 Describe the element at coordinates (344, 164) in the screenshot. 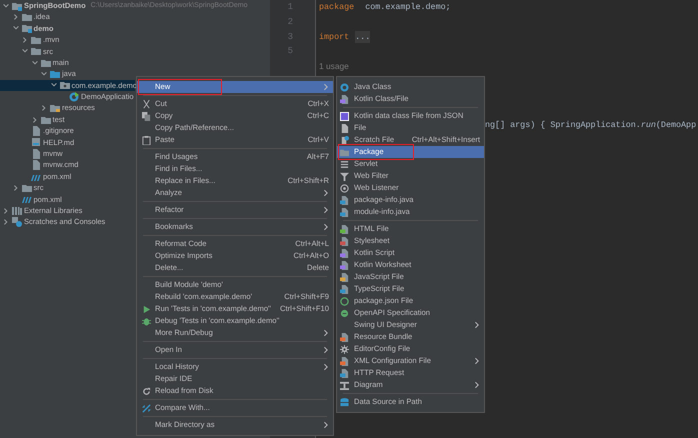

I see `servlet-icon` at that location.